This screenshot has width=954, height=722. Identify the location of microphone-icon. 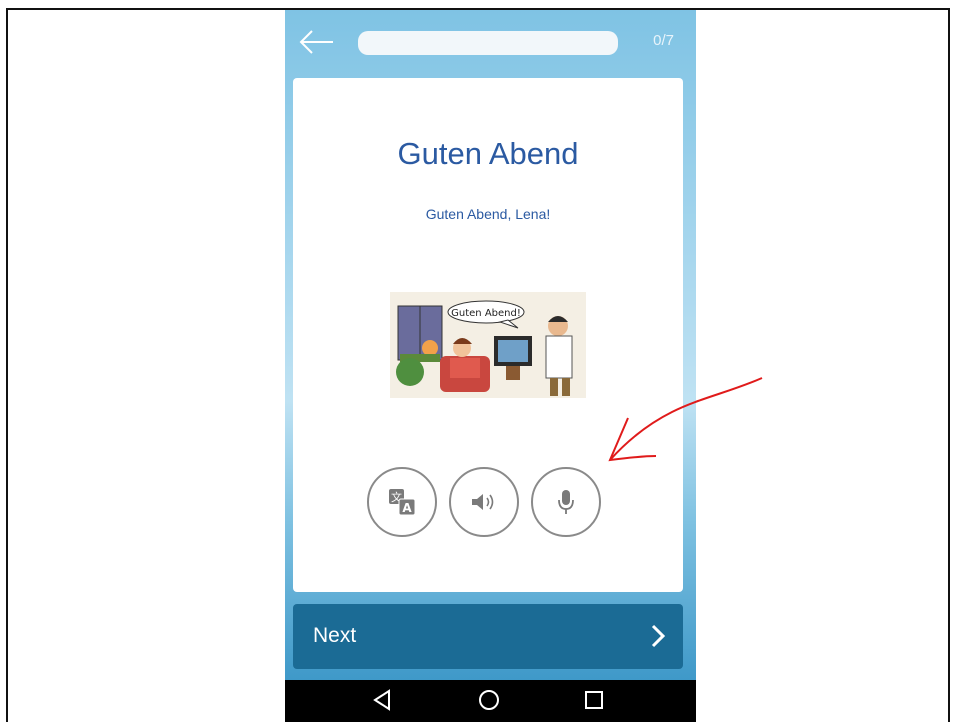
(566, 502).